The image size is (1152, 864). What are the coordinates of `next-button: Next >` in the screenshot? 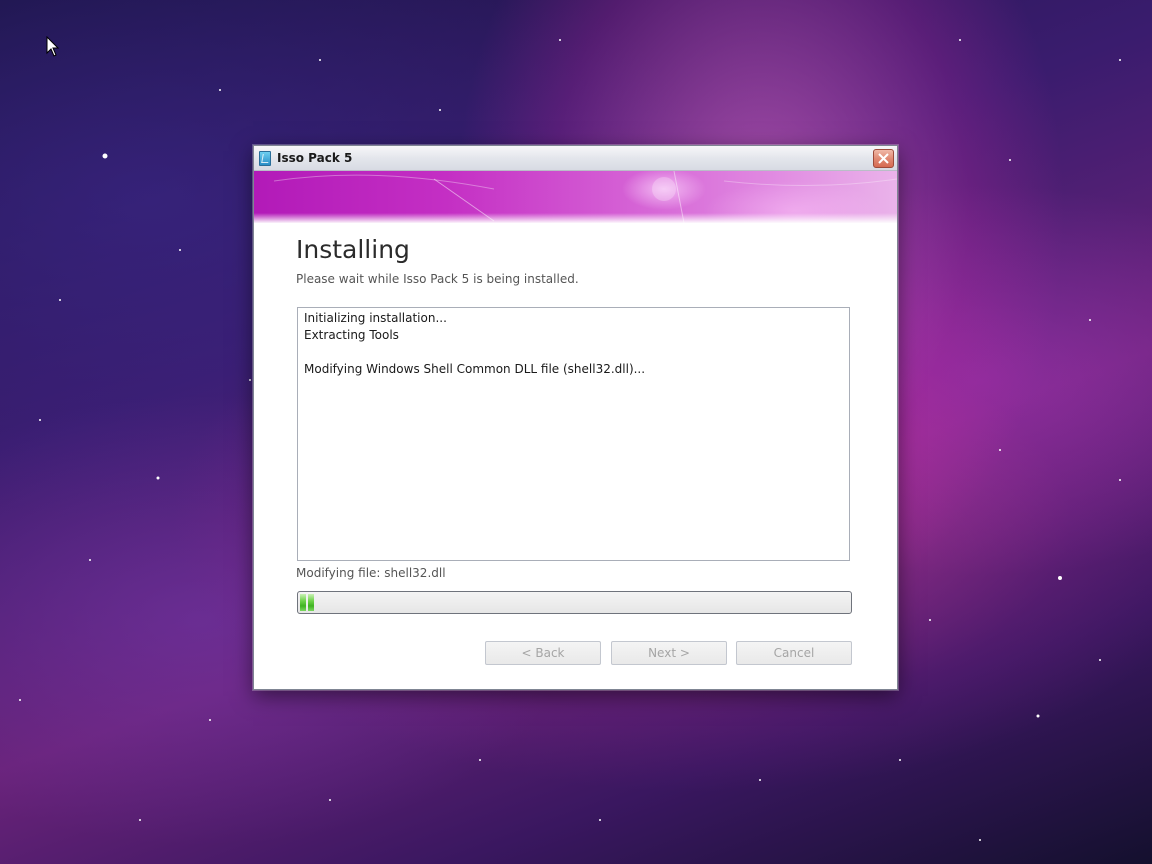 It's located at (669, 653).